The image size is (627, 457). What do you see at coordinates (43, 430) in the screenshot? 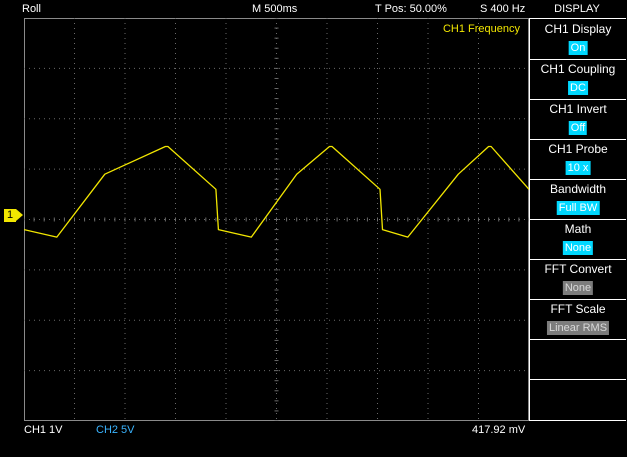
I see `ch1-scale: CH1 1V` at bounding box center [43, 430].